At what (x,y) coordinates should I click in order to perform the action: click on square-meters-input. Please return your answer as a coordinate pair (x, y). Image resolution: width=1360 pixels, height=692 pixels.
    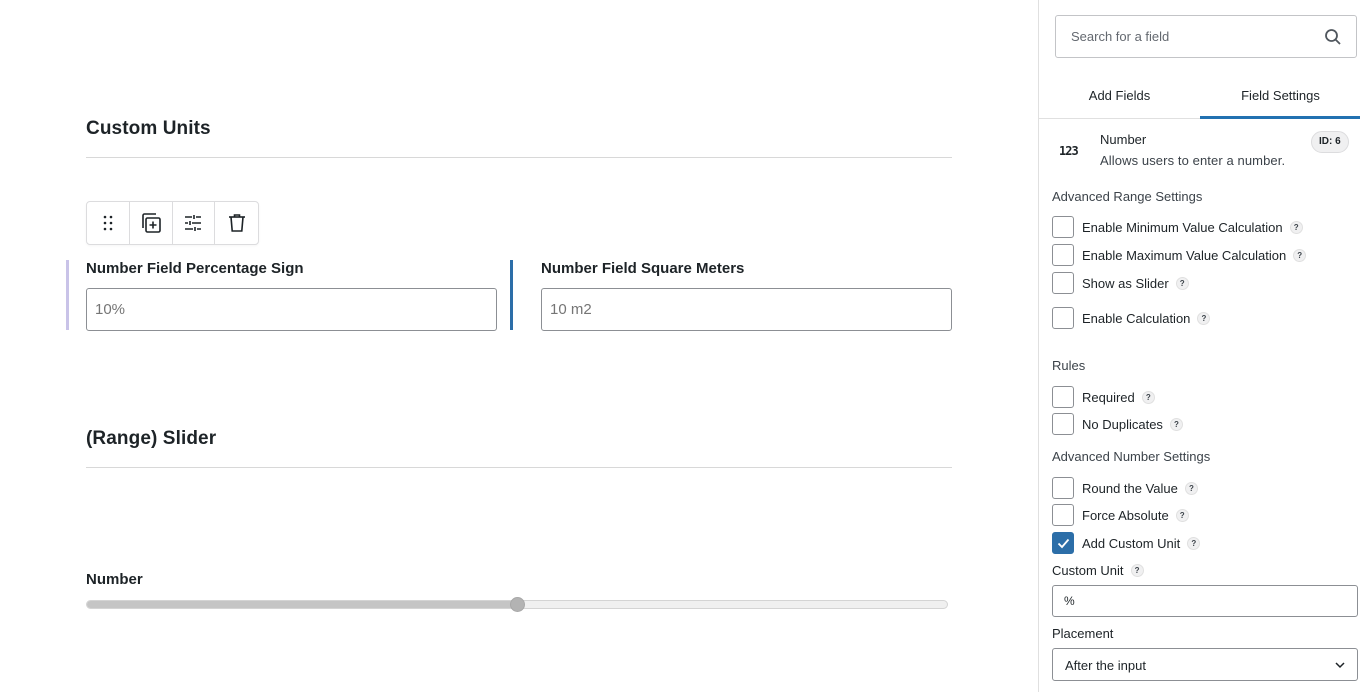
    Looking at the image, I should click on (746, 309).